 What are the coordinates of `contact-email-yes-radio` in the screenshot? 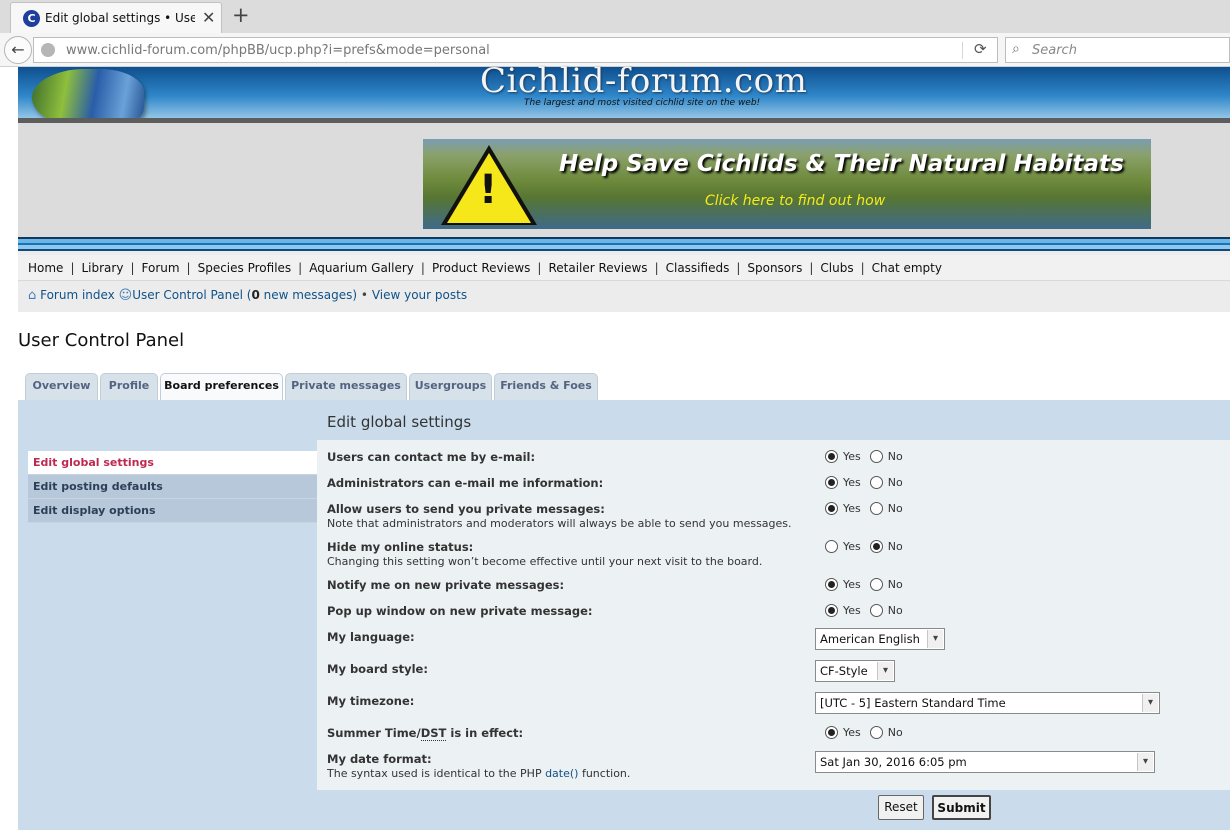 It's located at (831, 456).